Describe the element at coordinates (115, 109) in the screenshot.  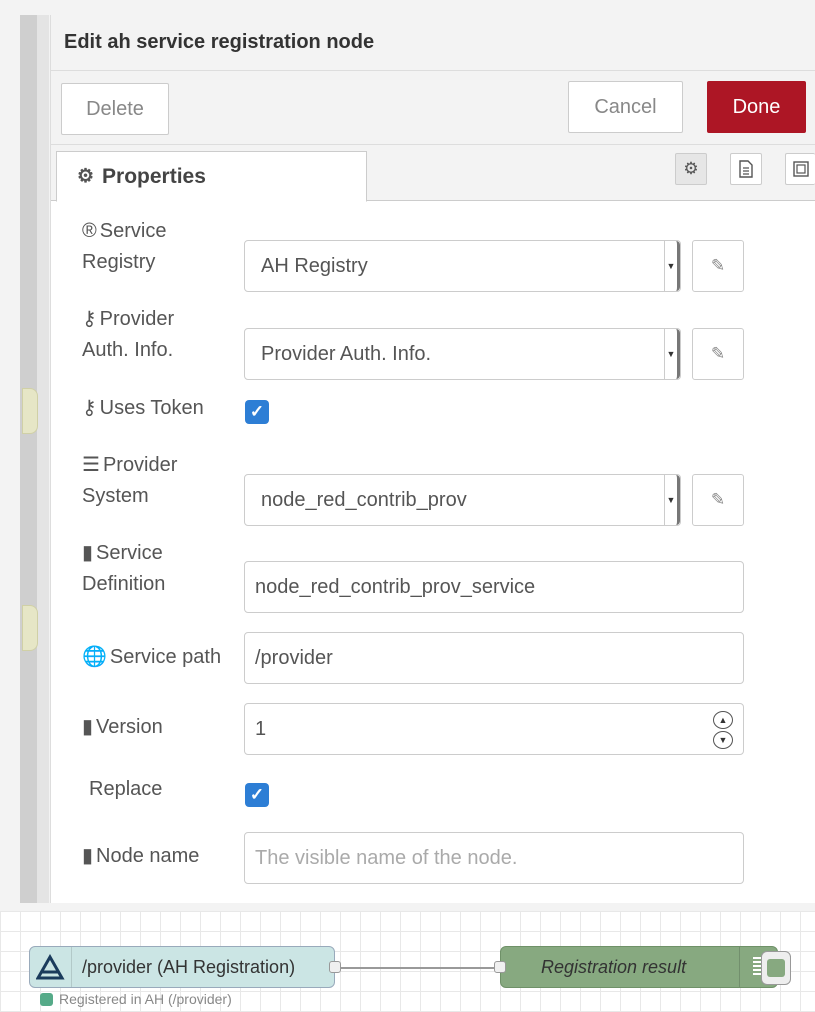
I see `delete-button: Delete` at that location.